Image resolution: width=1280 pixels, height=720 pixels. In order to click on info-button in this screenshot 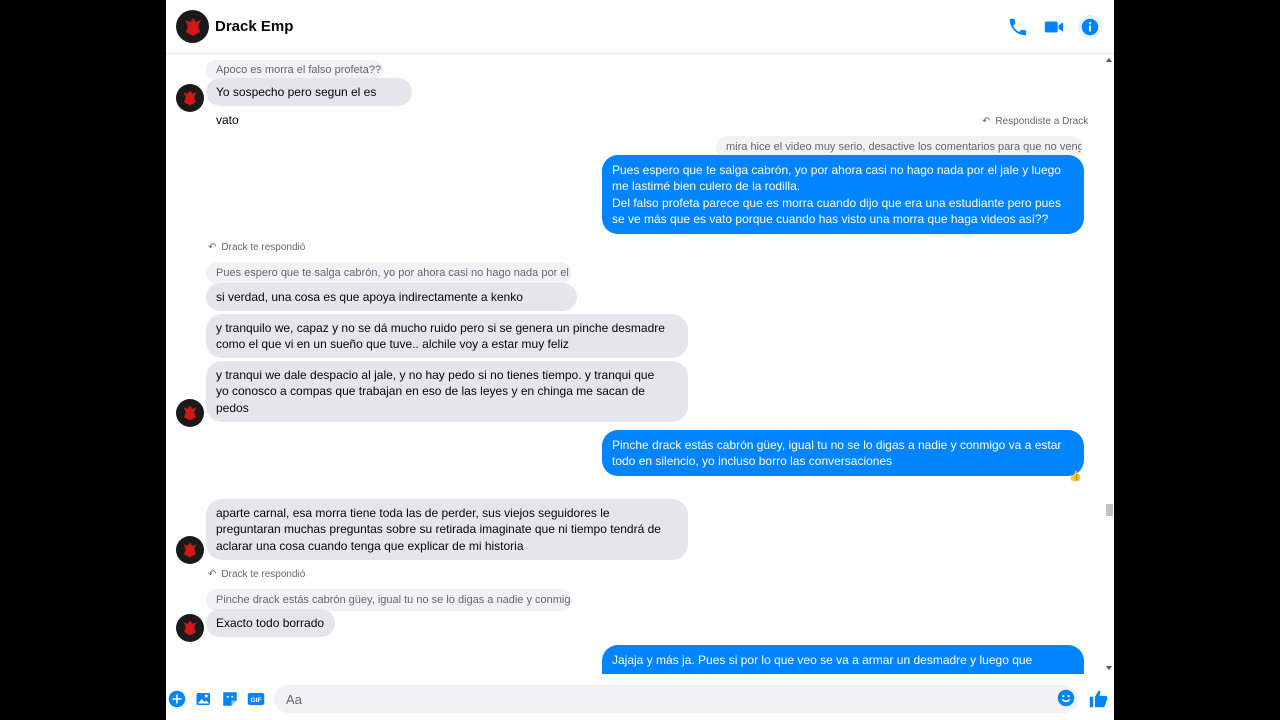, I will do `click(1090, 27)`.